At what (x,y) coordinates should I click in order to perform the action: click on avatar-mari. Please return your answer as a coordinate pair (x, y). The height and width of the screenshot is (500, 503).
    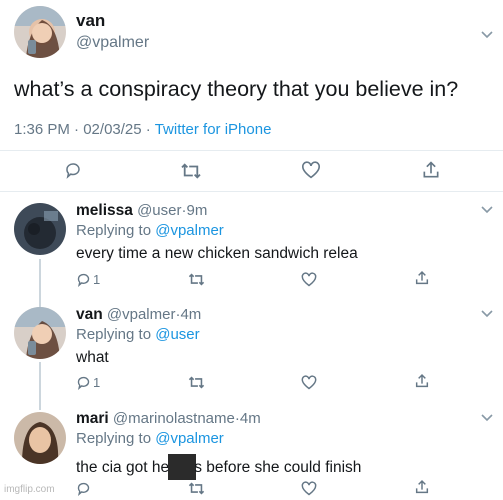
    Looking at the image, I should click on (40, 438).